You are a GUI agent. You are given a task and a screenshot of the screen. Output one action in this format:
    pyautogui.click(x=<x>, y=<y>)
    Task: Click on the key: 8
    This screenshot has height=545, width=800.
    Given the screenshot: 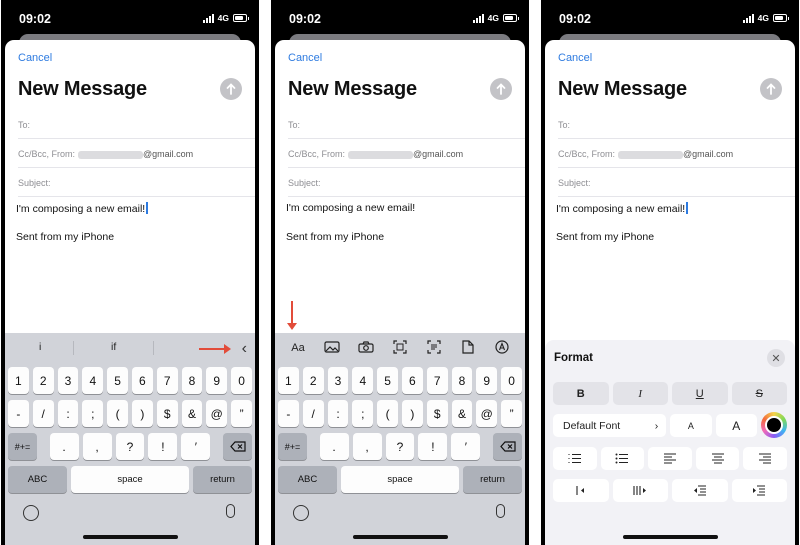 What is the action you would take?
    pyautogui.click(x=462, y=380)
    